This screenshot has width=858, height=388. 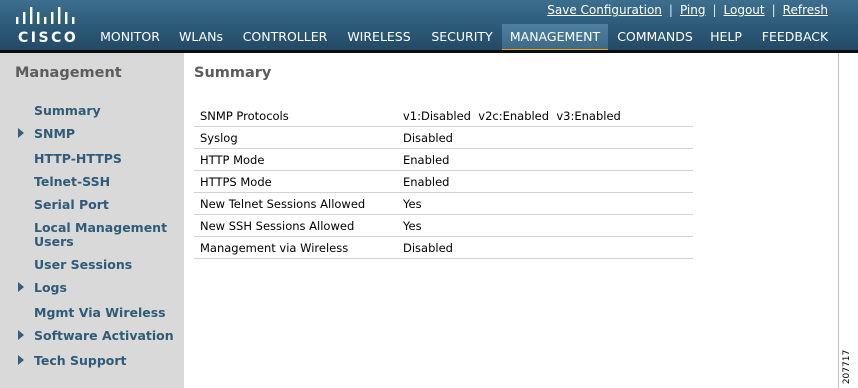 I want to click on sidebar-item-tech-support: Tech Support, so click(x=80, y=361).